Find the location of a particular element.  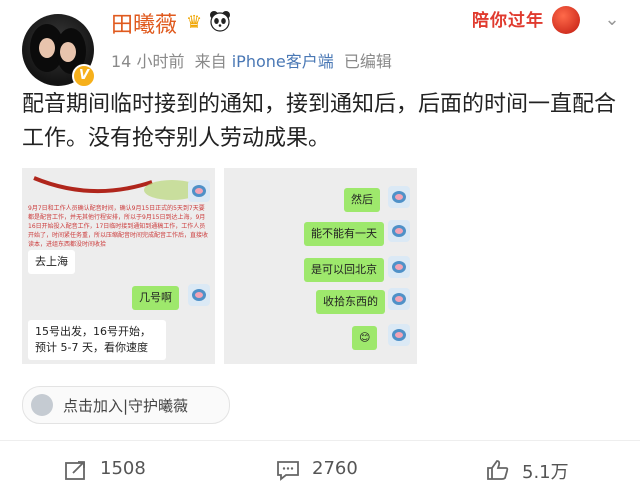

thumbs-up-icon is located at coordinates (498, 470).